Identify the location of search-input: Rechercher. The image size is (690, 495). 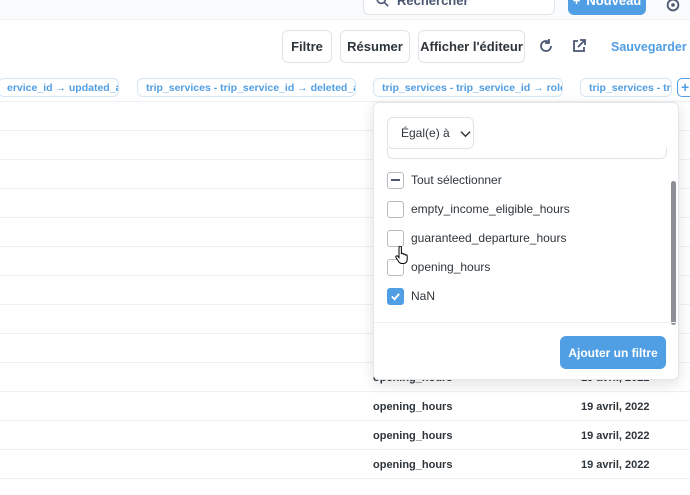
(459, 7).